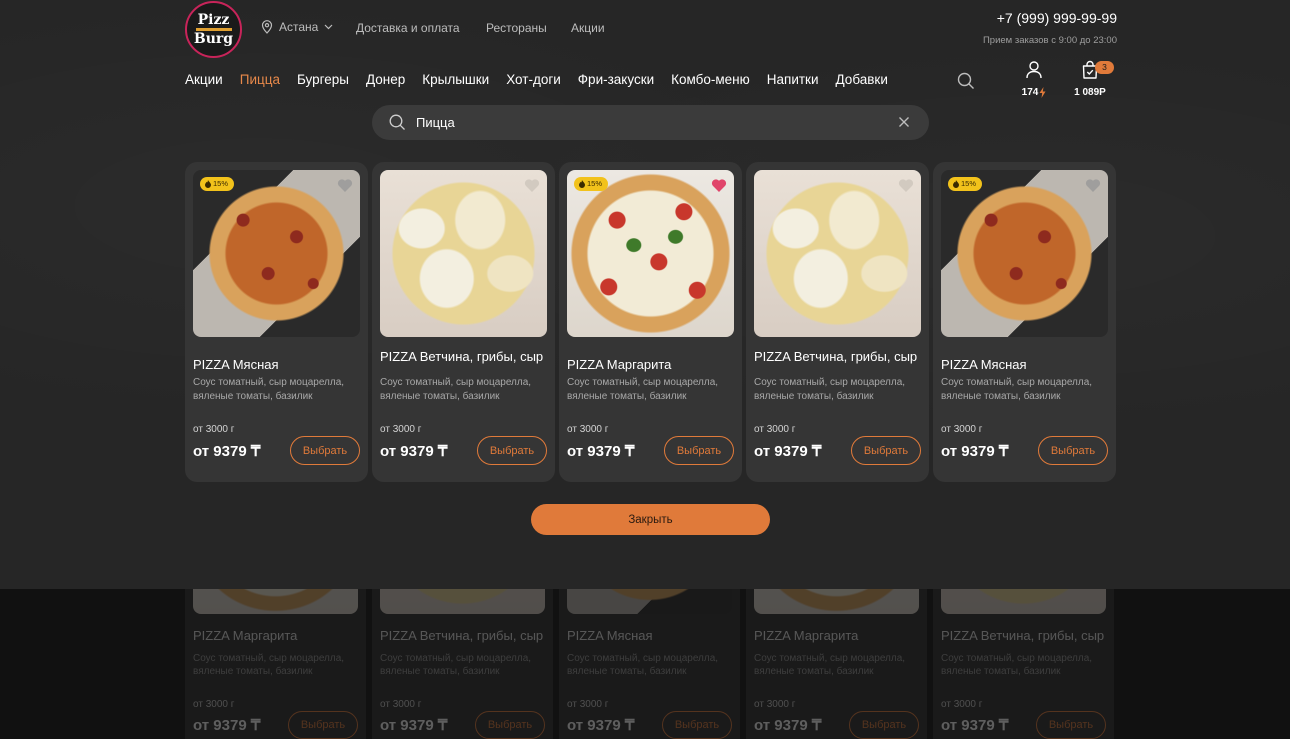  What do you see at coordinates (966, 81) in the screenshot?
I see `search-icon` at bounding box center [966, 81].